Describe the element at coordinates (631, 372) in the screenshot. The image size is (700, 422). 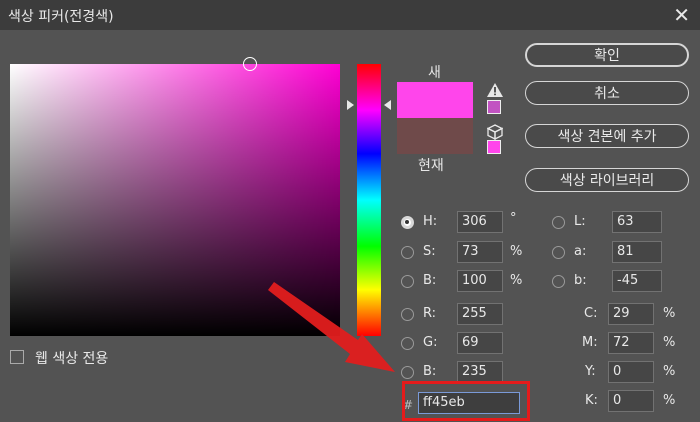
I see `yellow-input: 0` at that location.